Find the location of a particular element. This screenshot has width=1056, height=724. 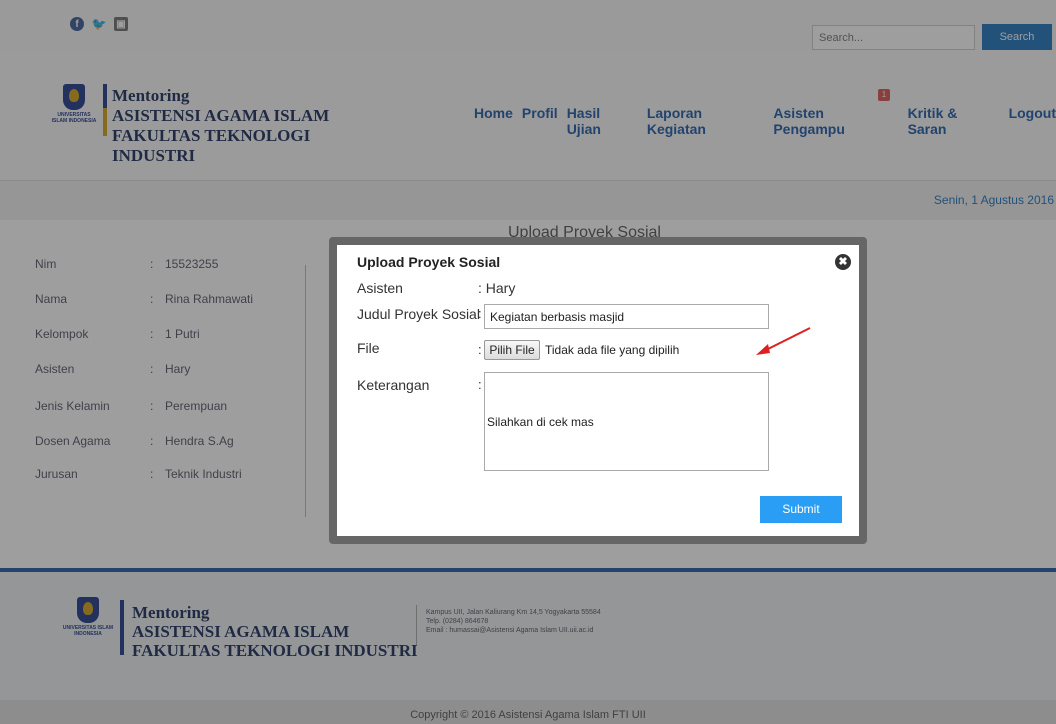

keterangan-text: Silahkan di cek mas is located at coordinates (540, 422).